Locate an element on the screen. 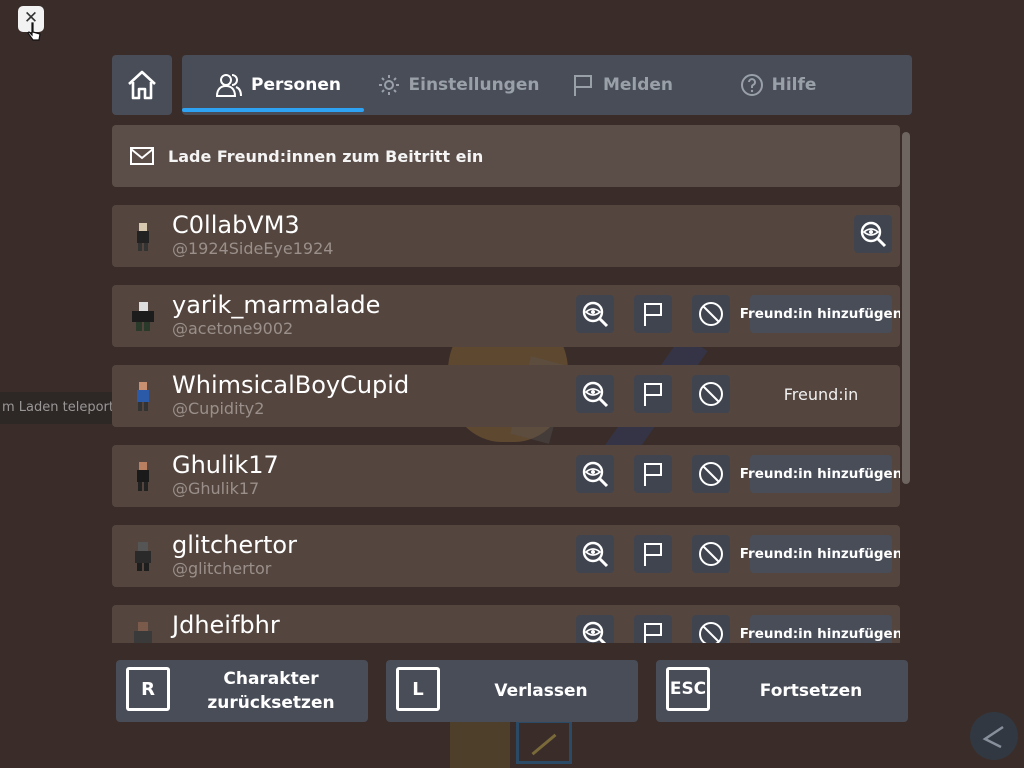 The width and height of the screenshot is (1024, 768). player-display-name: glitchertor is located at coordinates (234, 545).